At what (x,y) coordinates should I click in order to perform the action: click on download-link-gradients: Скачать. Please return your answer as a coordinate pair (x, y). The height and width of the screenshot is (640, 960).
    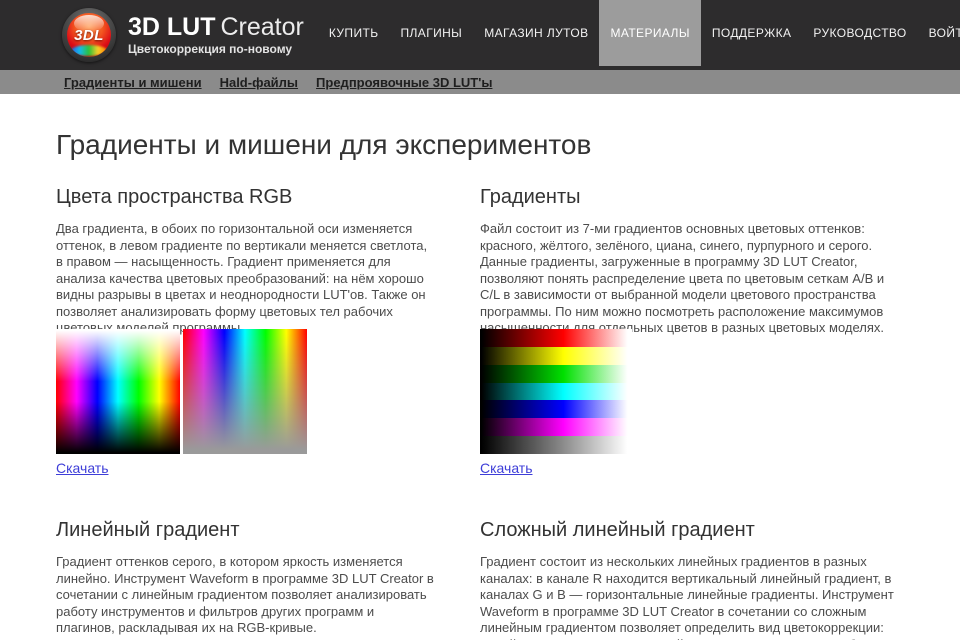
    Looking at the image, I should click on (506, 468).